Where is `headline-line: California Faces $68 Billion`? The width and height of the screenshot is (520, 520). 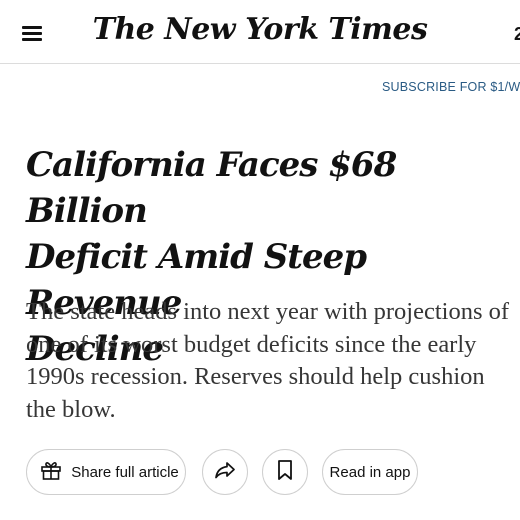
headline-line: California Faces $68 Billion is located at coordinates (211, 188).